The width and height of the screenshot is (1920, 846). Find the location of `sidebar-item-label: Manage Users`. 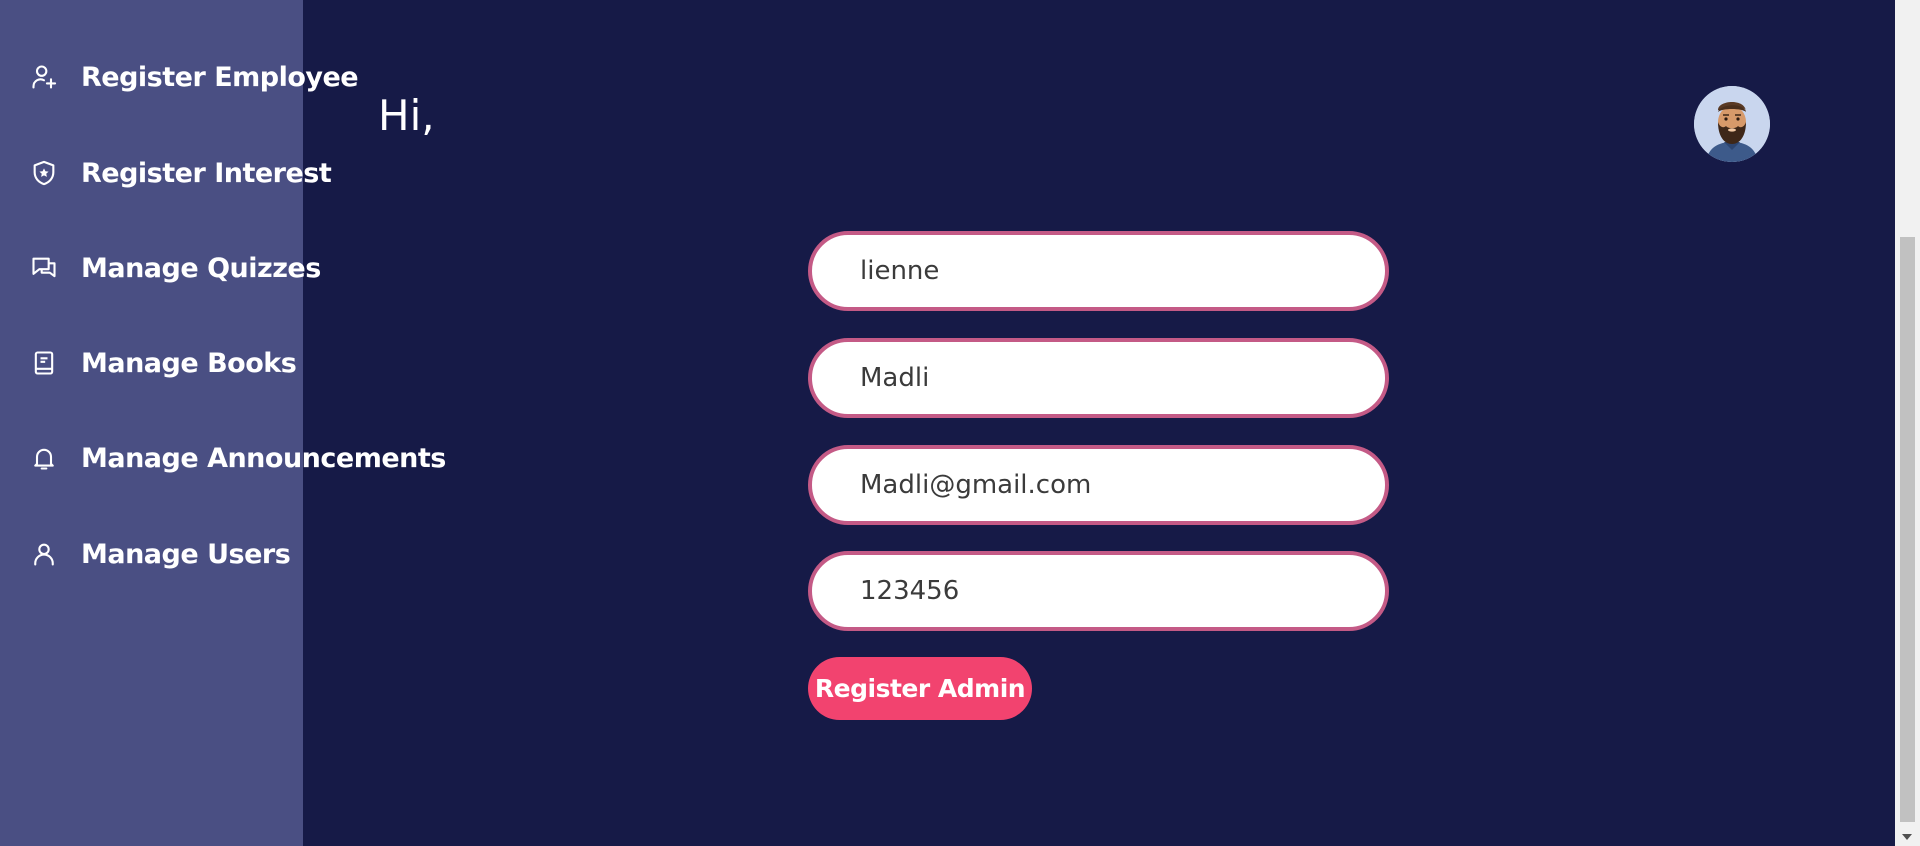

sidebar-item-label: Manage Users is located at coordinates (186, 554).